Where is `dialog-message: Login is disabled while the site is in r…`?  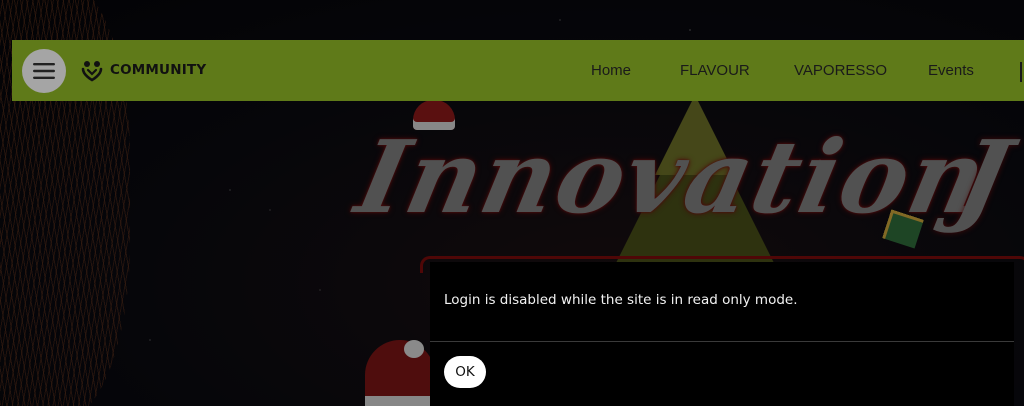
dialog-message: Login is disabled while the site is in r… is located at coordinates (621, 300).